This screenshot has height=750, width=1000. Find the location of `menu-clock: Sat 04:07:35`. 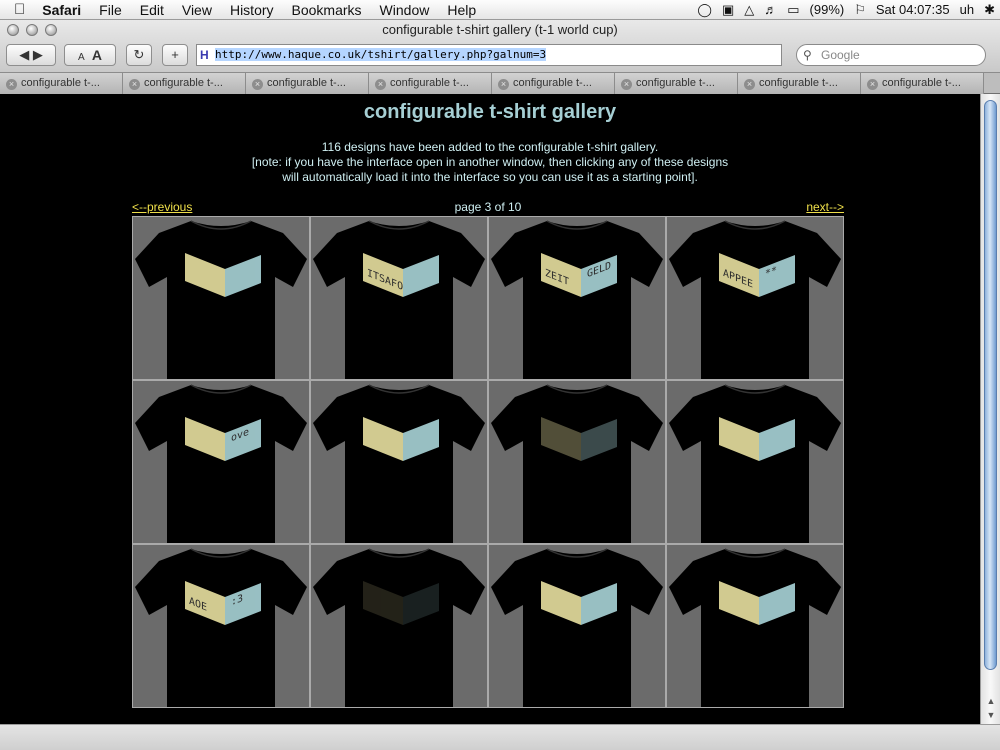

menu-clock: Sat 04:07:35 is located at coordinates (913, 10).